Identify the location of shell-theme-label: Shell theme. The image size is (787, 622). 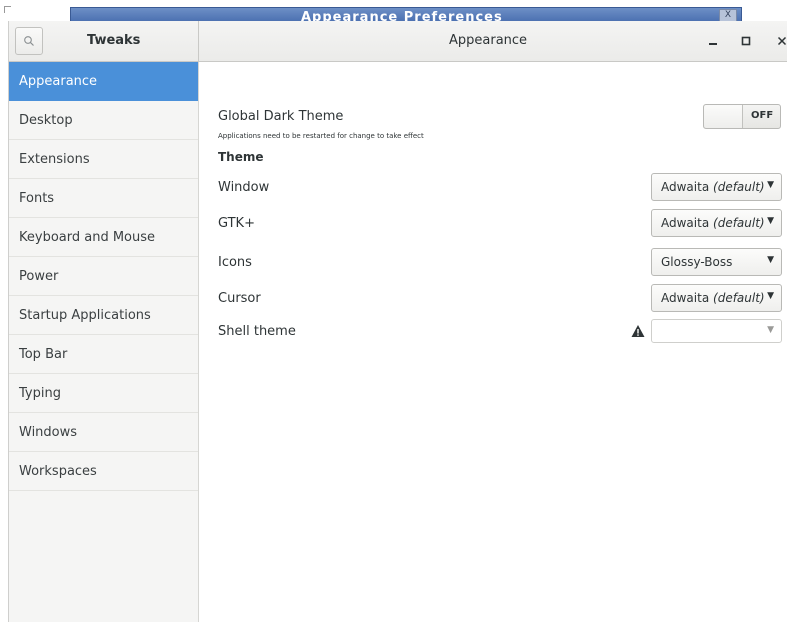
(257, 331).